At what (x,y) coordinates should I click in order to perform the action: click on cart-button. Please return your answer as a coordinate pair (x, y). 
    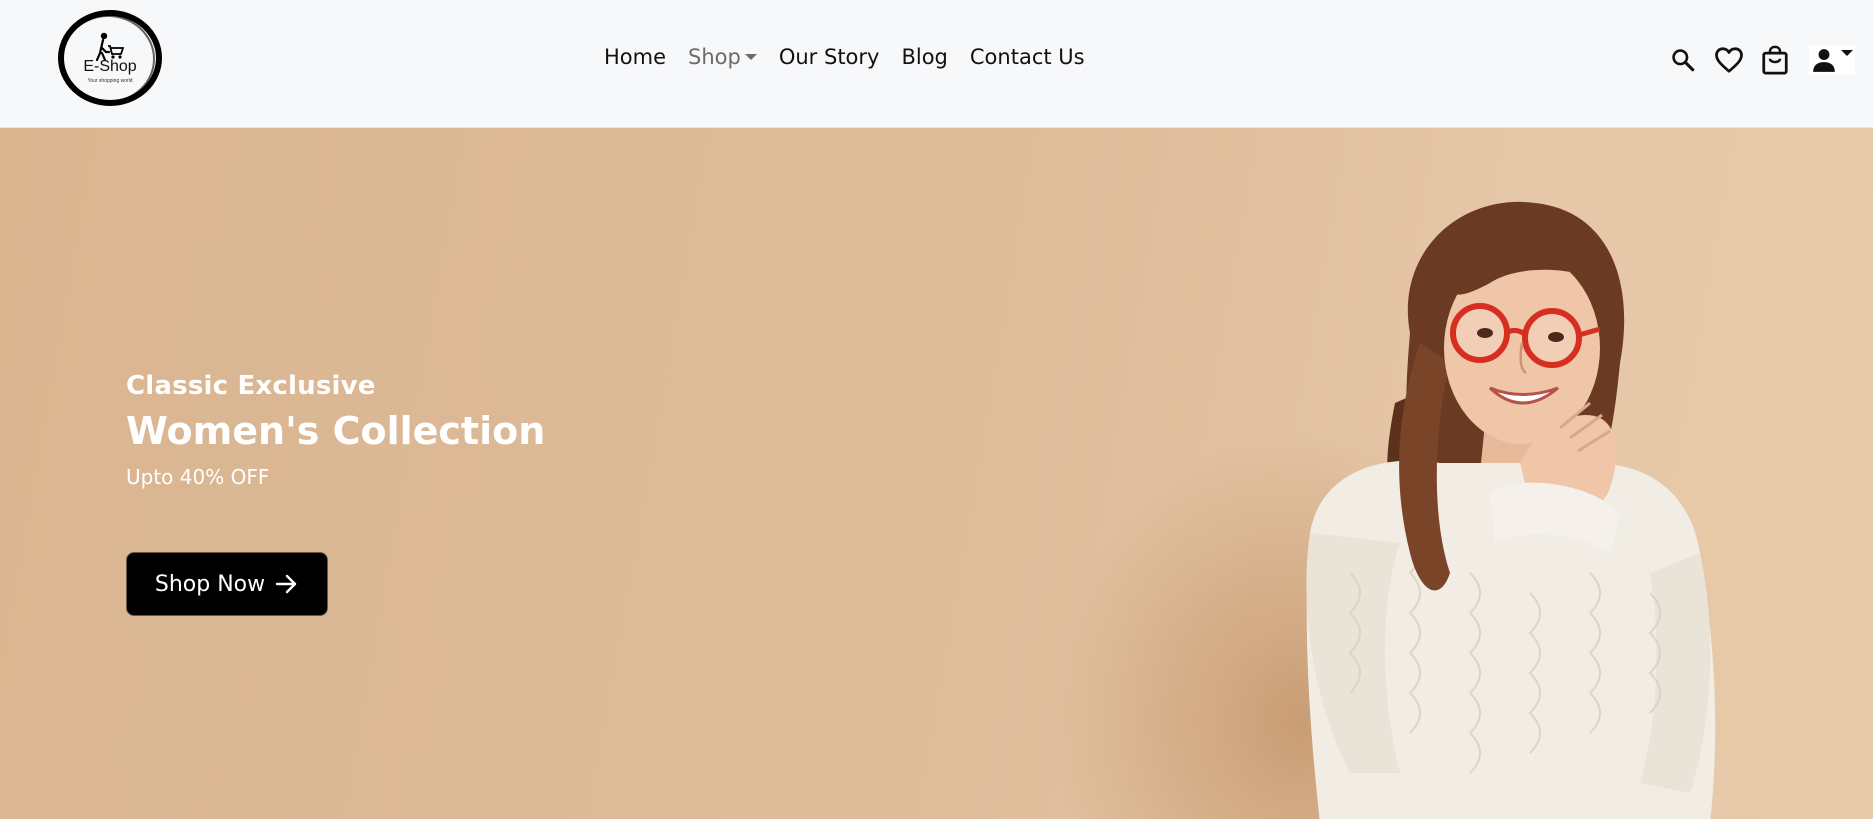
    Looking at the image, I should click on (1775, 60).